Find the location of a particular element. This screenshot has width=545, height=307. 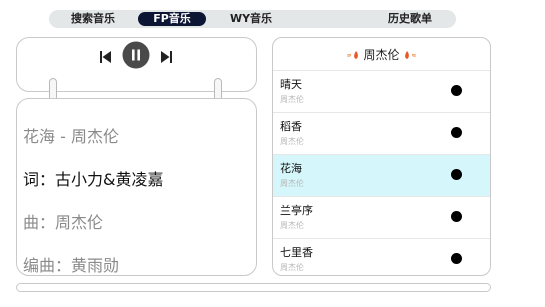

tab-fp-music: FP音乐 is located at coordinates (172, 19).